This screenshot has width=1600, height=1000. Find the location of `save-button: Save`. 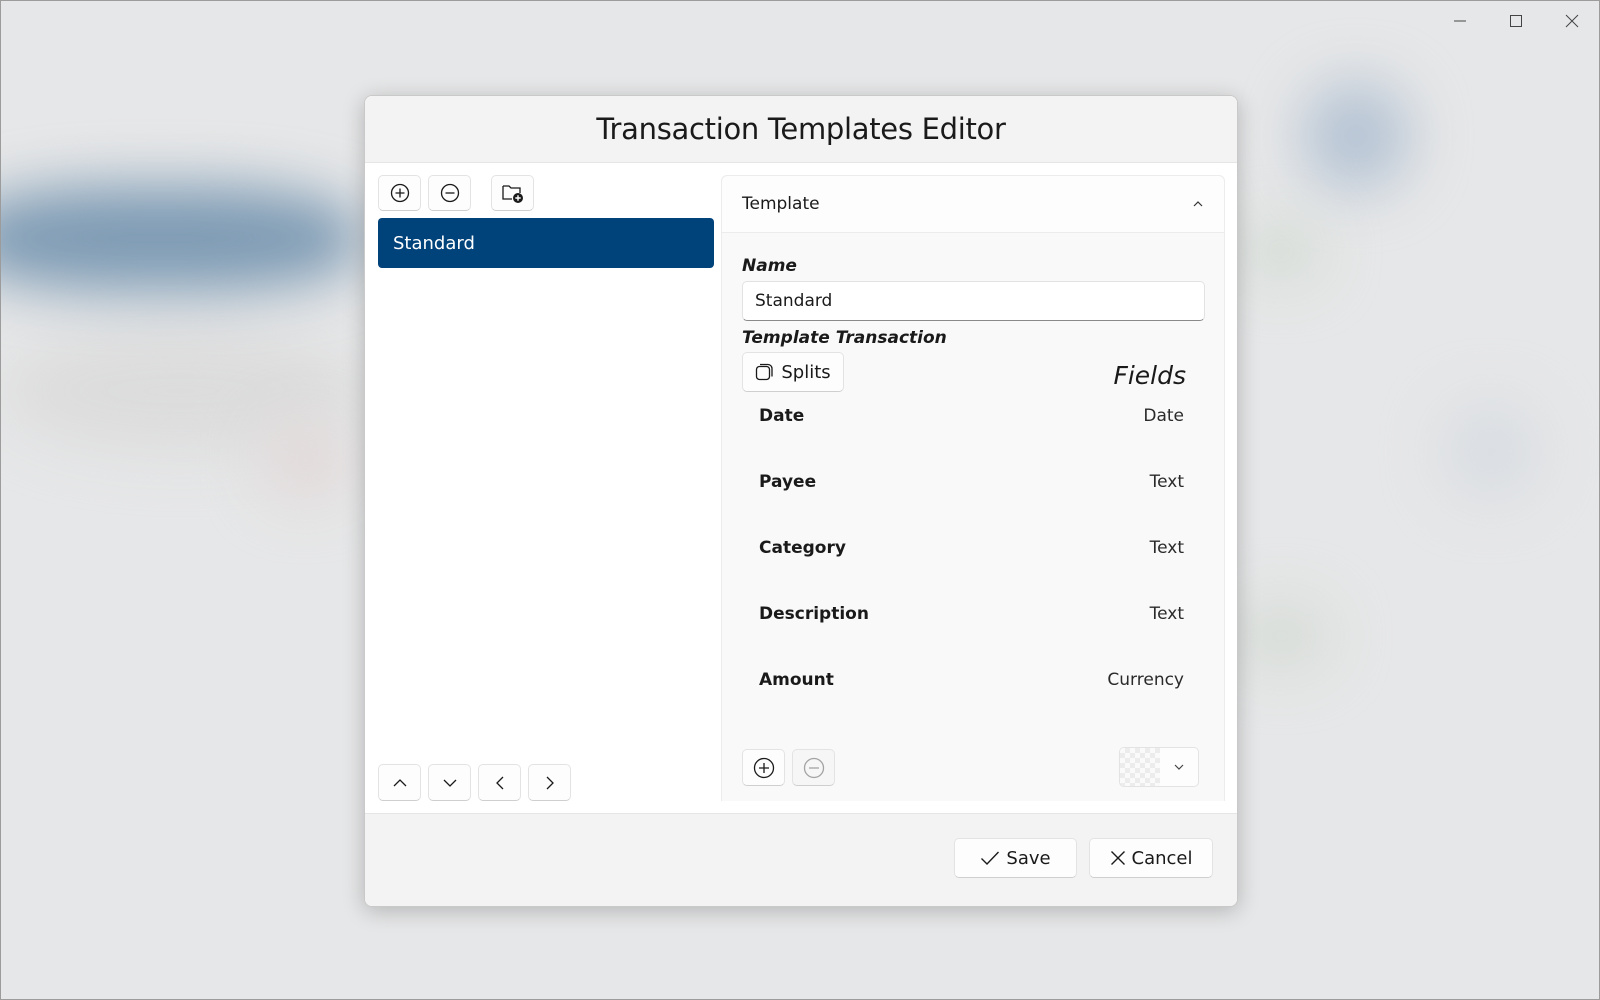

save-button: Save is located at coordinates (1015, 858).